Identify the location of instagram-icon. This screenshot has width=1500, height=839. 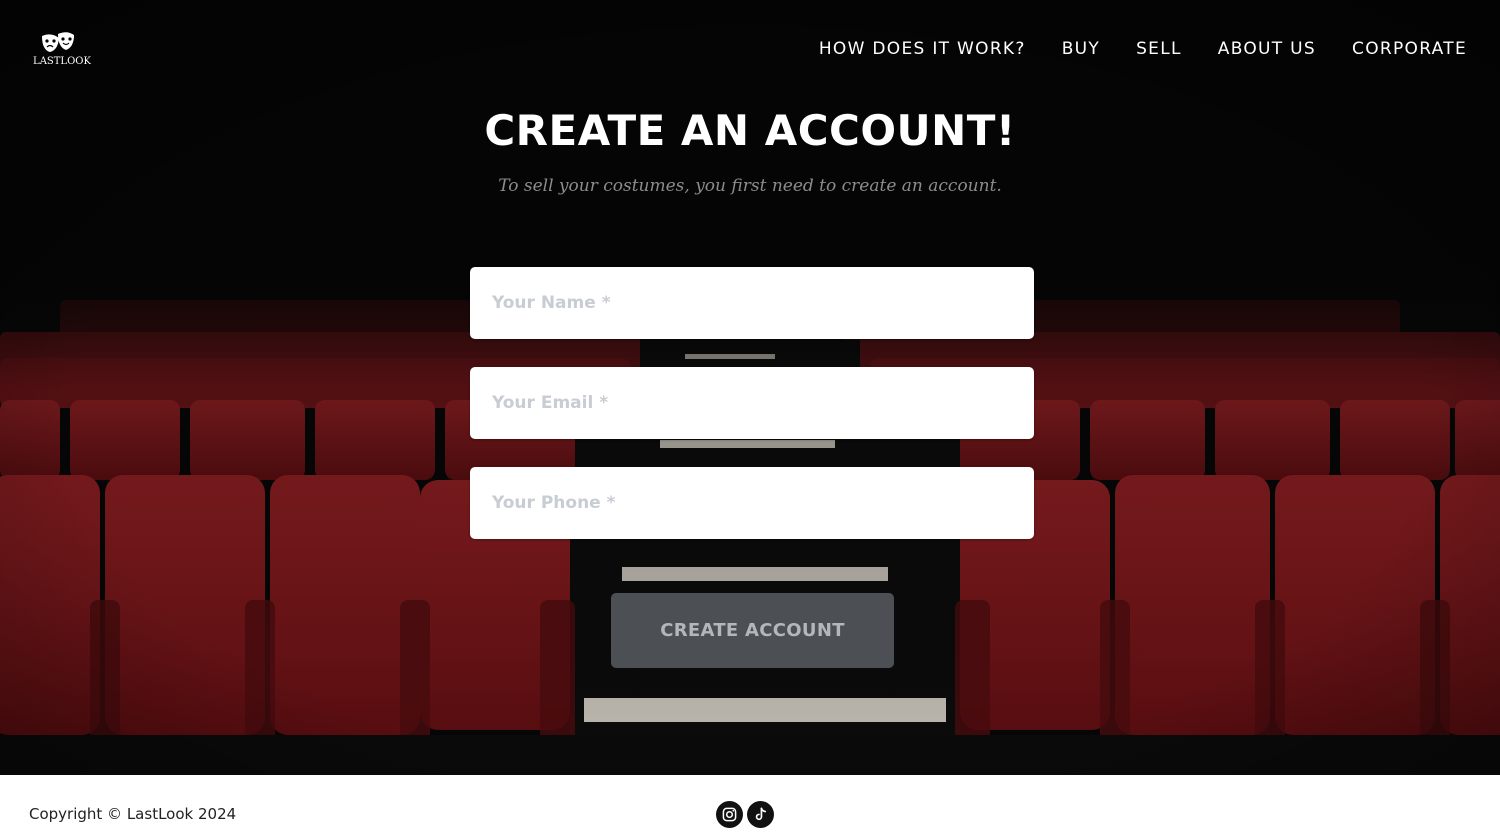
(729, 814).